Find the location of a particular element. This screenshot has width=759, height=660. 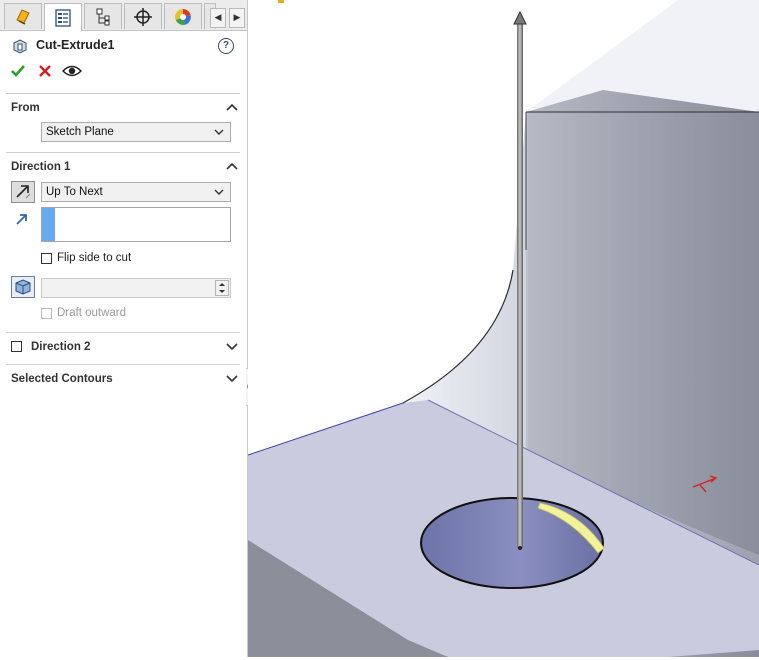

help-icon: ? is located at coordinates (226, 46).